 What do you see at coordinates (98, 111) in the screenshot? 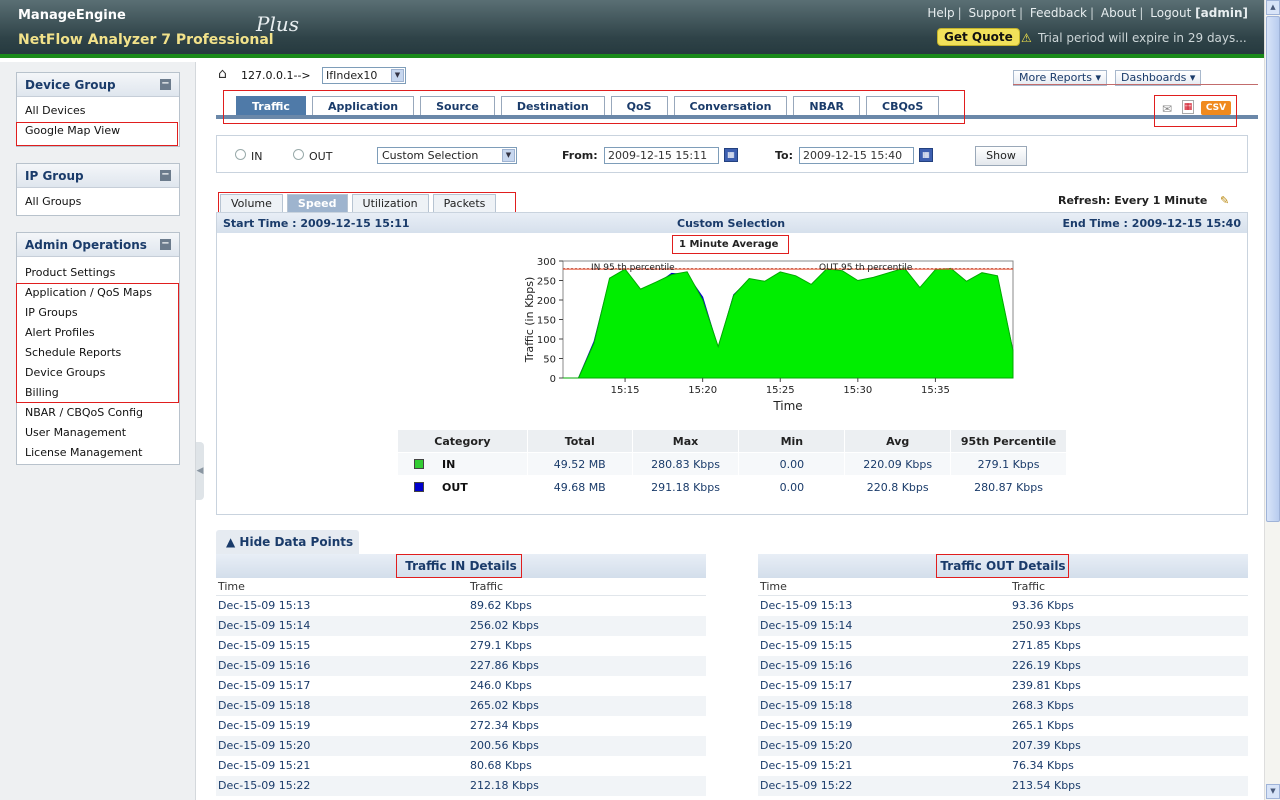
I see `sidebar-item-all-devices: All Devices` at bounding box center [98, 111].